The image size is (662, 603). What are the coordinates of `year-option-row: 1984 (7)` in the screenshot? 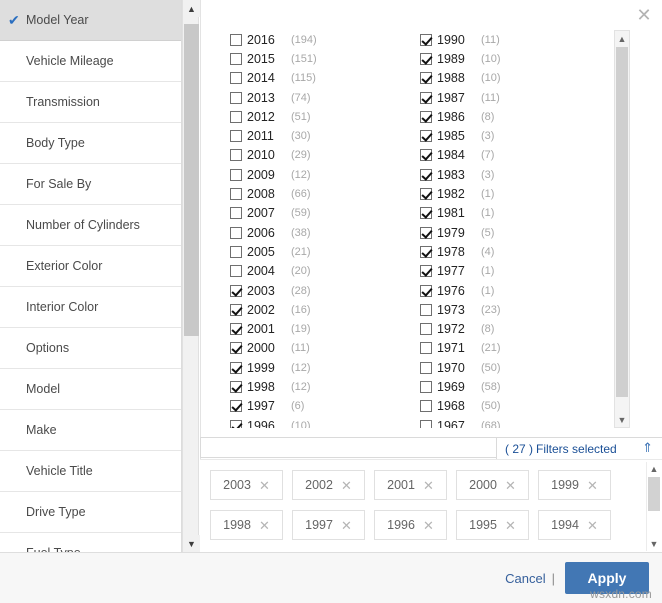 It's located at (512, 155).